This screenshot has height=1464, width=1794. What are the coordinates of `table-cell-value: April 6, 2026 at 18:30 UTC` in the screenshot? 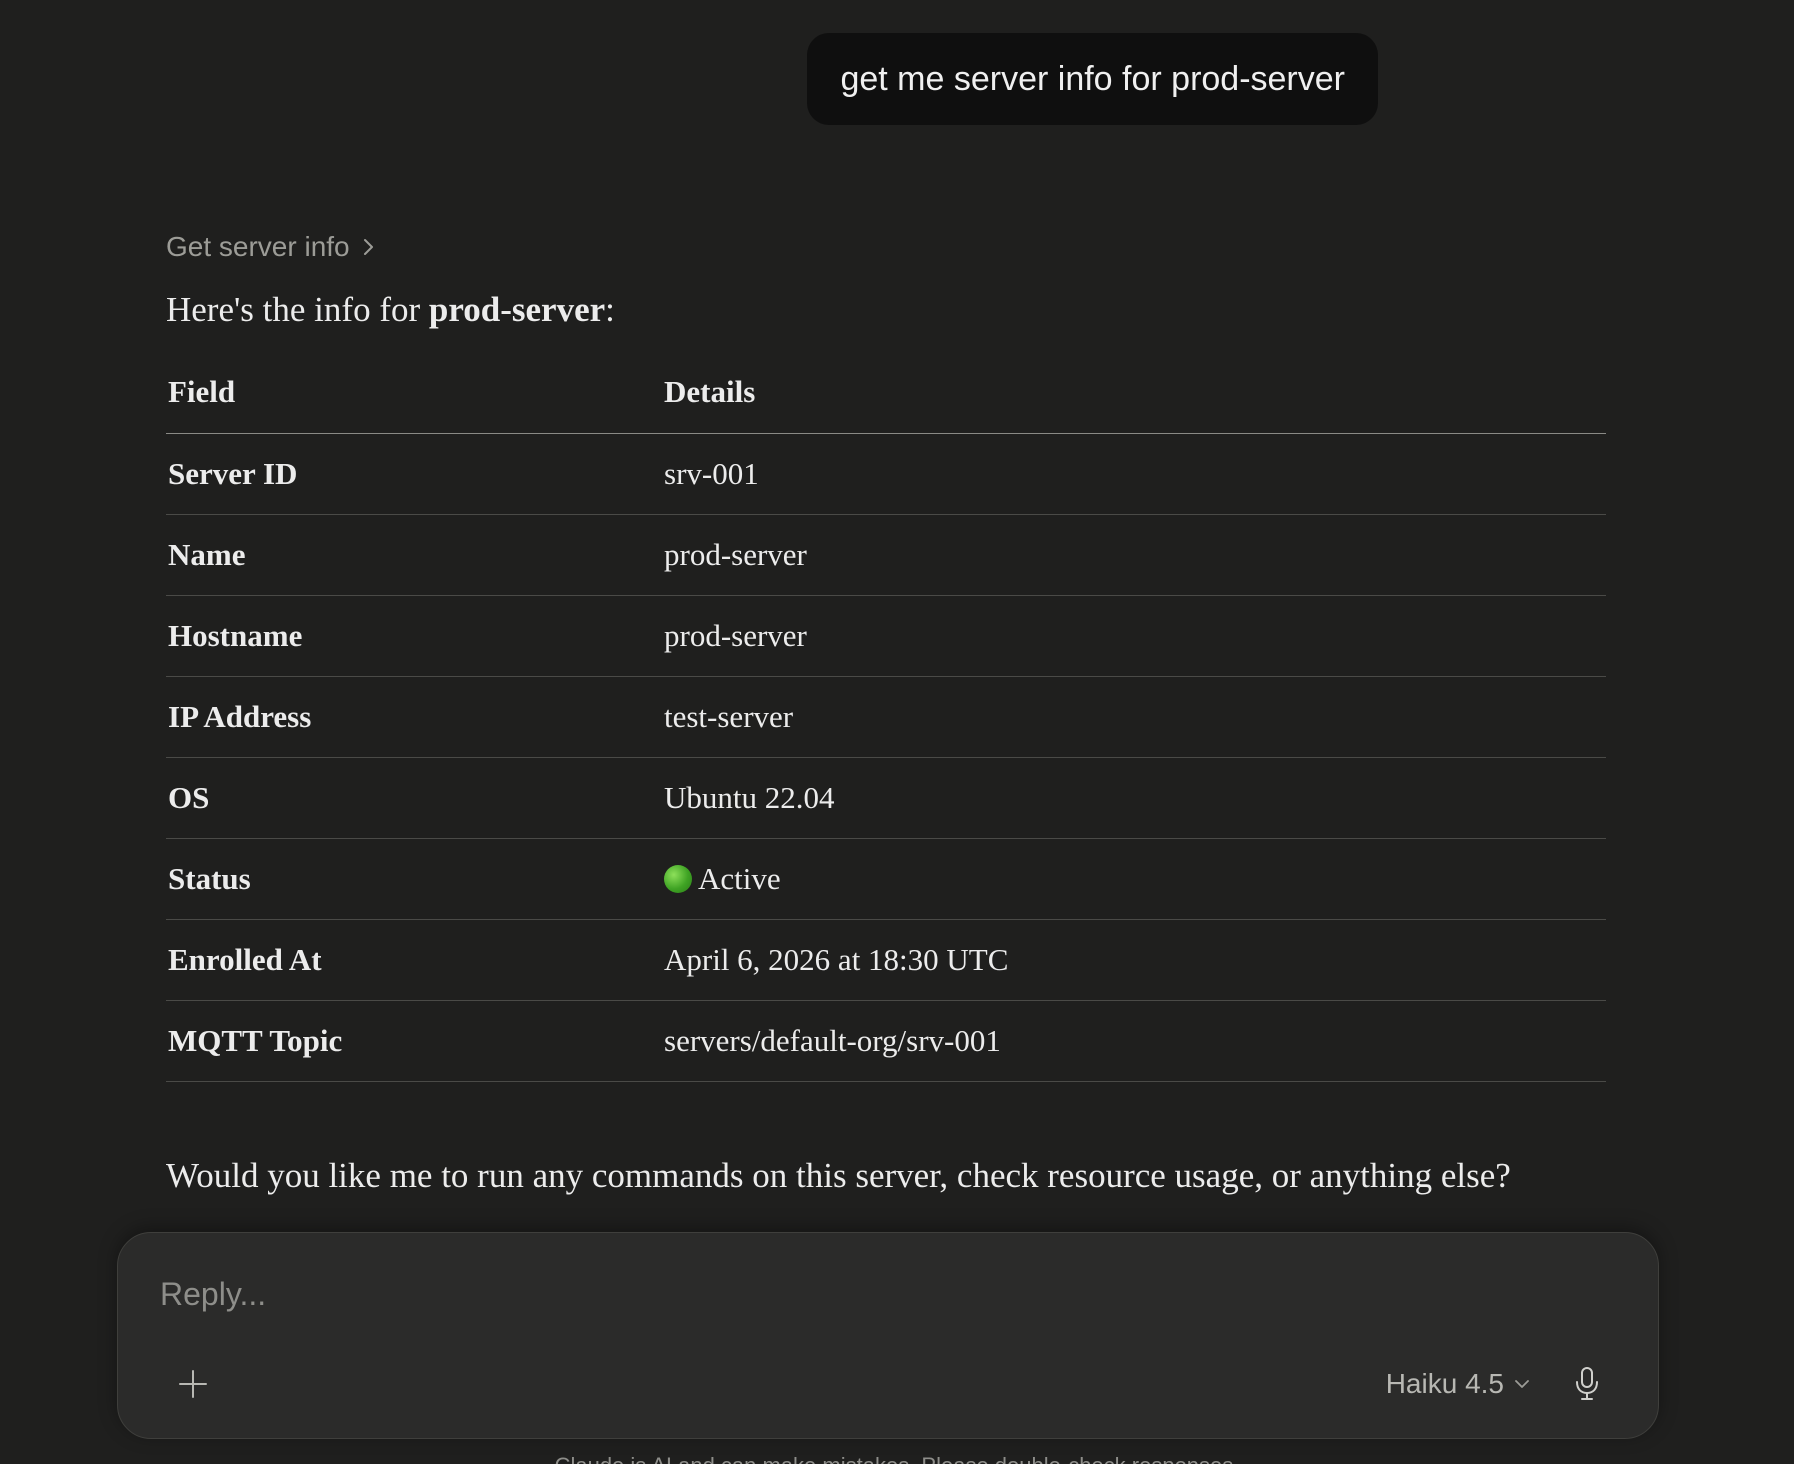 It's located at (1134, 960).